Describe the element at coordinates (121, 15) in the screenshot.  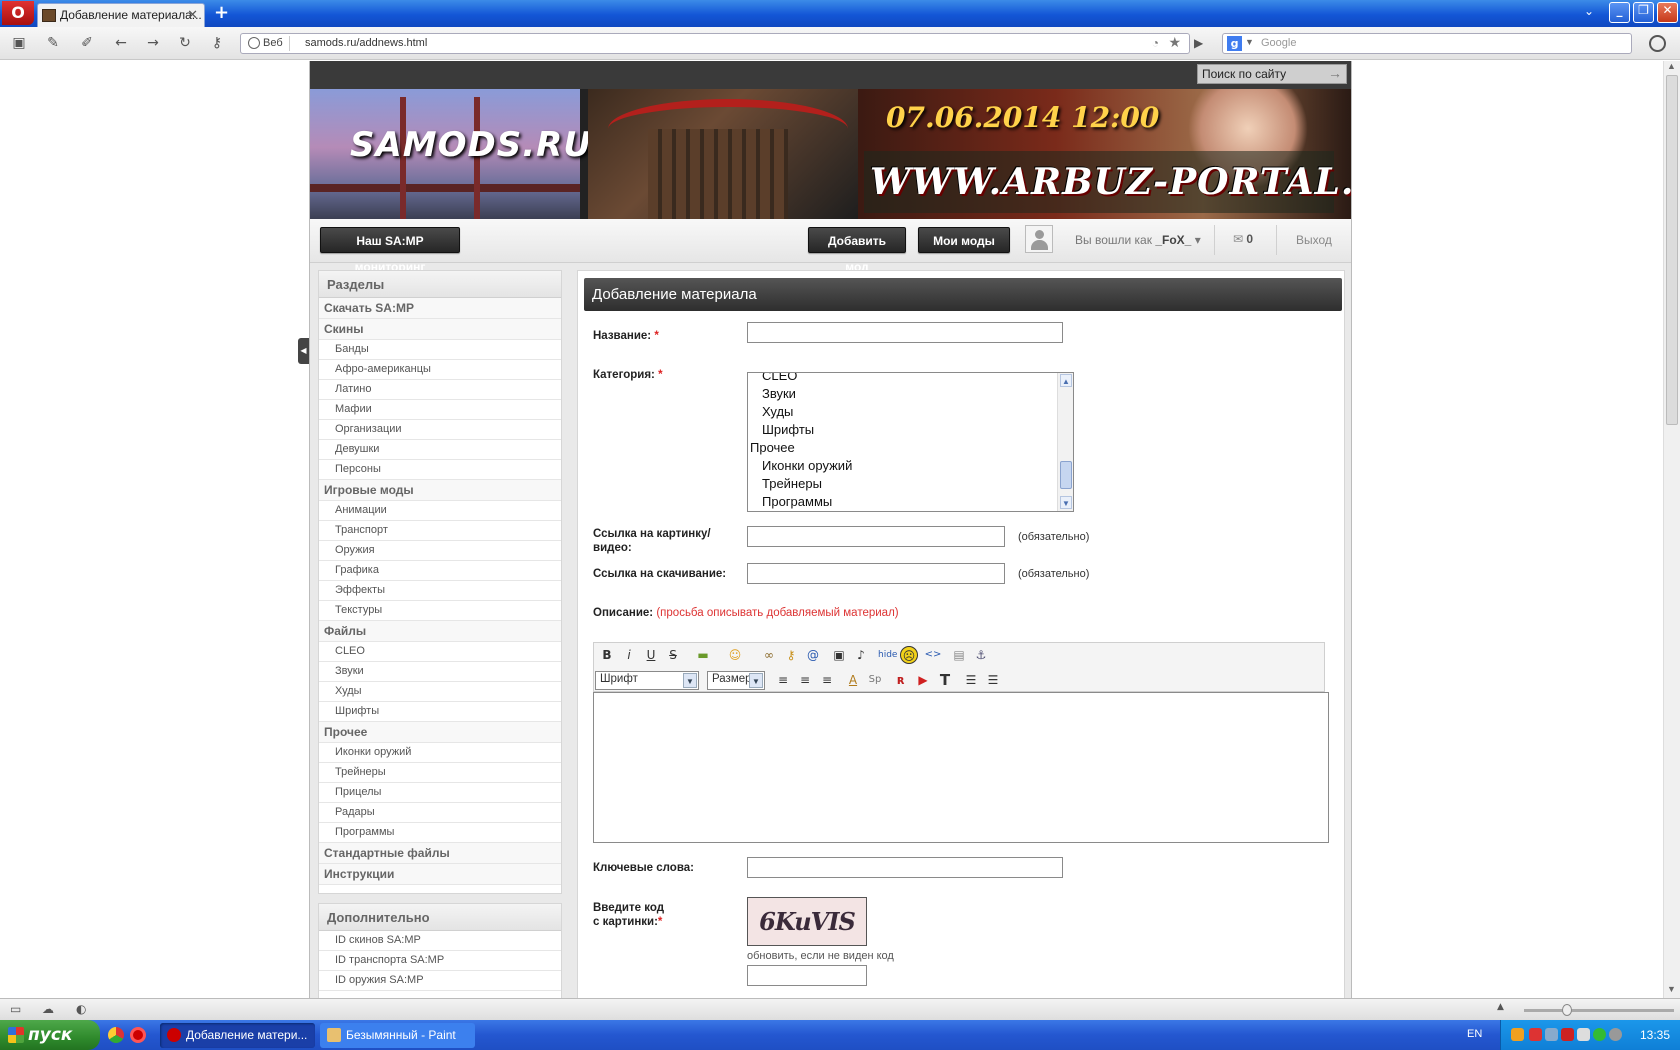
I see `browser-tab: Добавление материала... ✕` at that location.